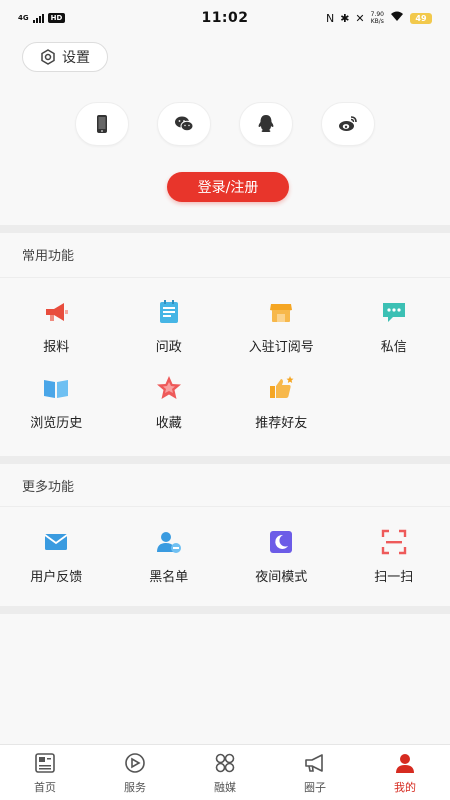 The image size is (450, 800). What do you see at coordinates (393, 542) in the screenshot?
I see `scan-icon` at bounding box center [393, 542].